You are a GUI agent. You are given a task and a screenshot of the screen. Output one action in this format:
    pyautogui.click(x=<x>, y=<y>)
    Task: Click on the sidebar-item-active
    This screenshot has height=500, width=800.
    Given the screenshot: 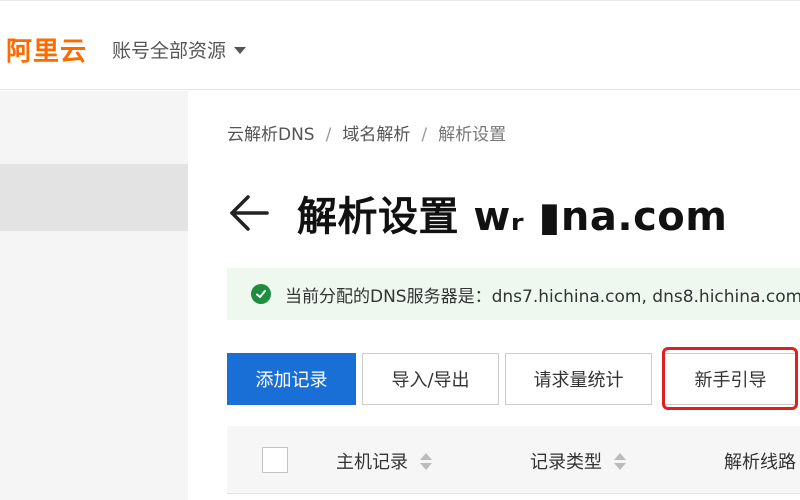 What is the action you would take?
    pyautogui.click(x=94, y=197)
    